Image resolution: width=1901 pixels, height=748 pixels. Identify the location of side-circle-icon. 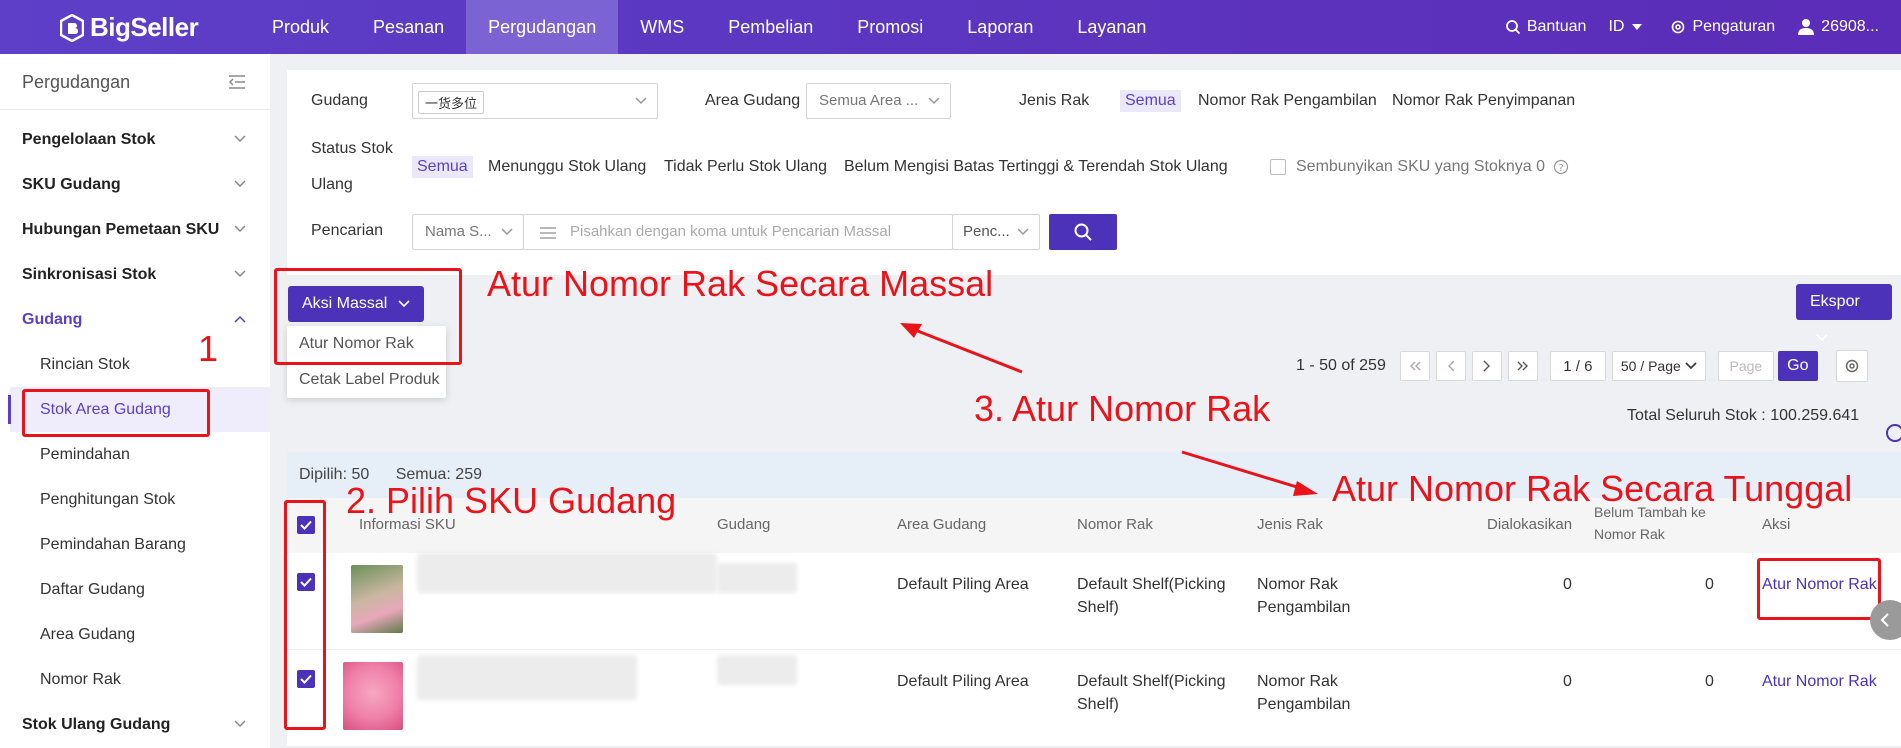
(1893, 433).